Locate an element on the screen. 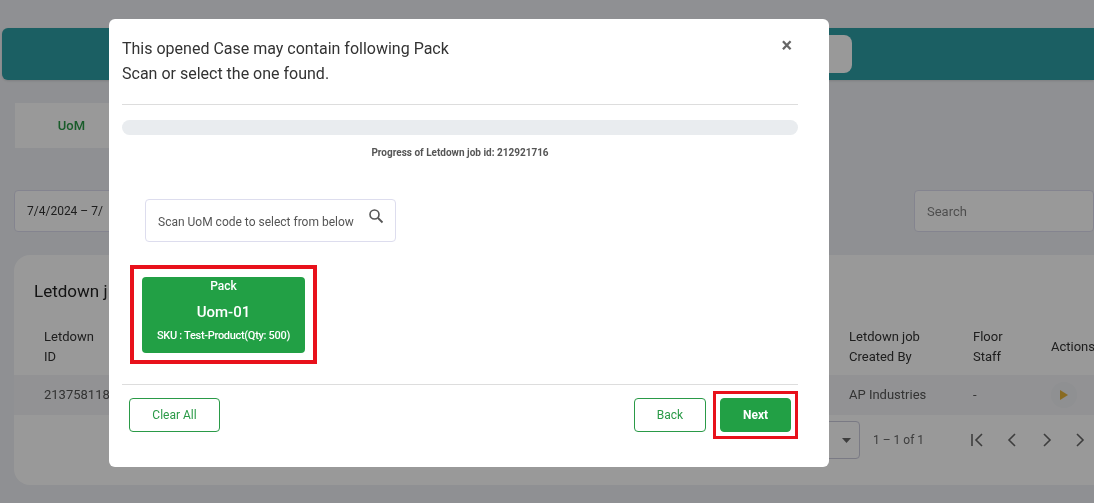  table-cell-text: 213758118 is located at coordinates (77, 395).